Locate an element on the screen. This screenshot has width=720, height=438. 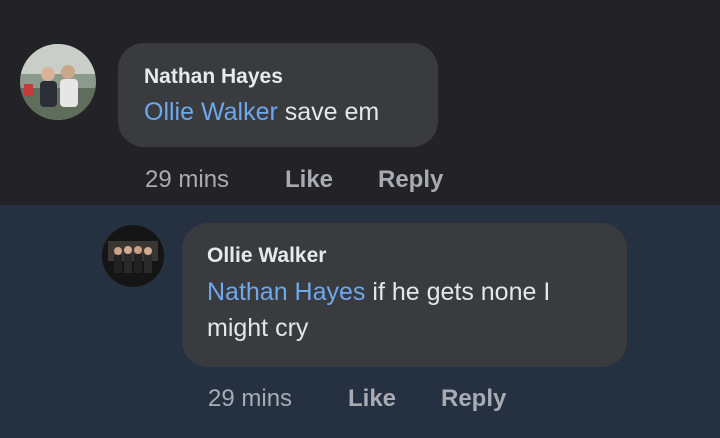
comment-author: Nathan Hayes is located at coordinates (213, 77).